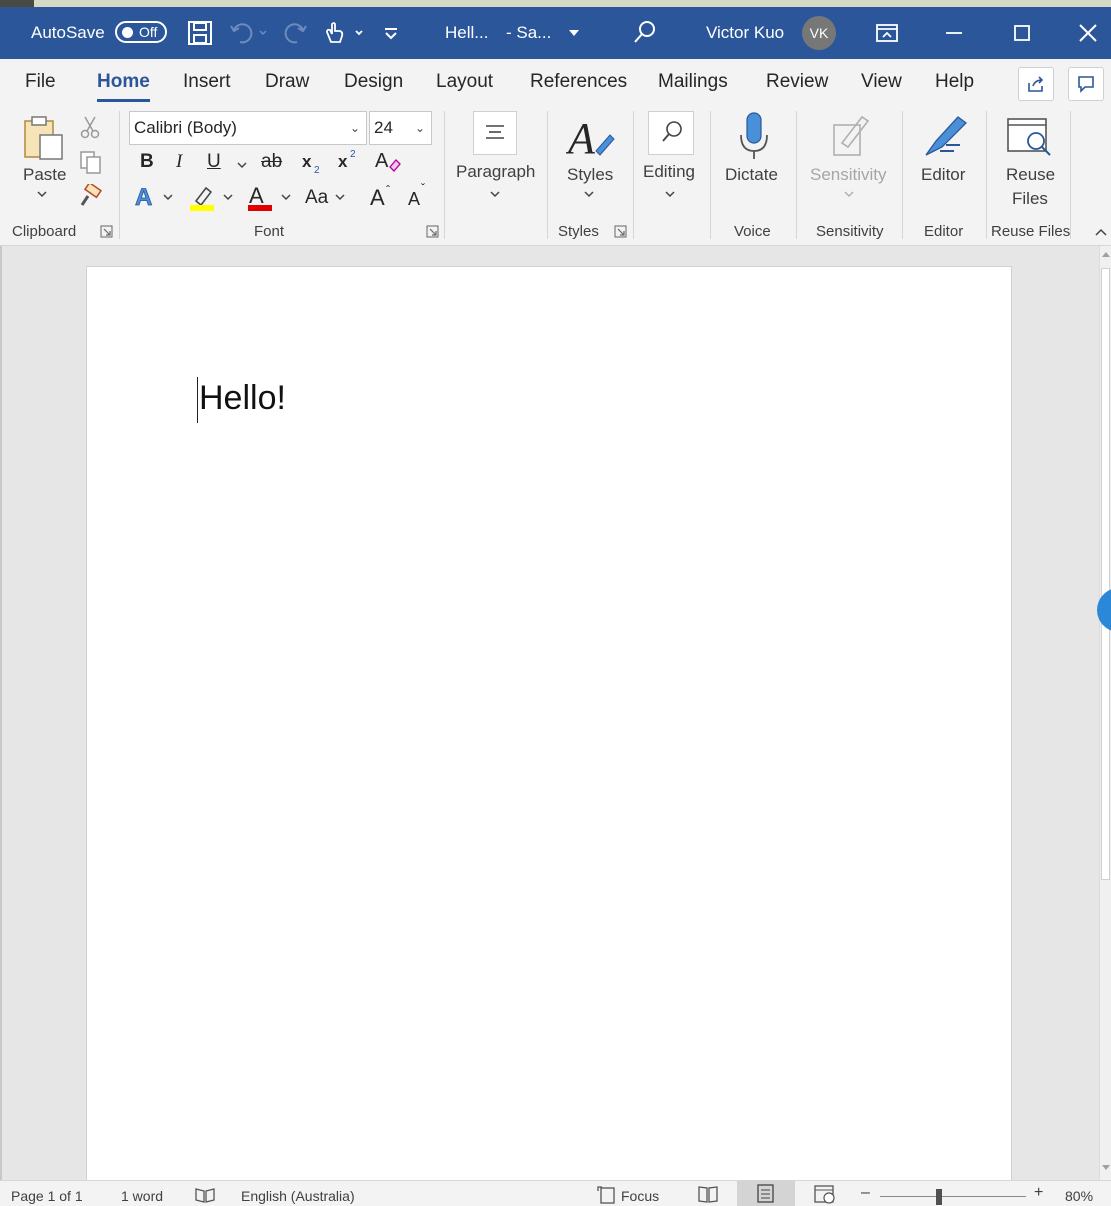  Describe the element at coordinates (620, 231) in the screenshot. I see `styles-launcher-icon` at that location.